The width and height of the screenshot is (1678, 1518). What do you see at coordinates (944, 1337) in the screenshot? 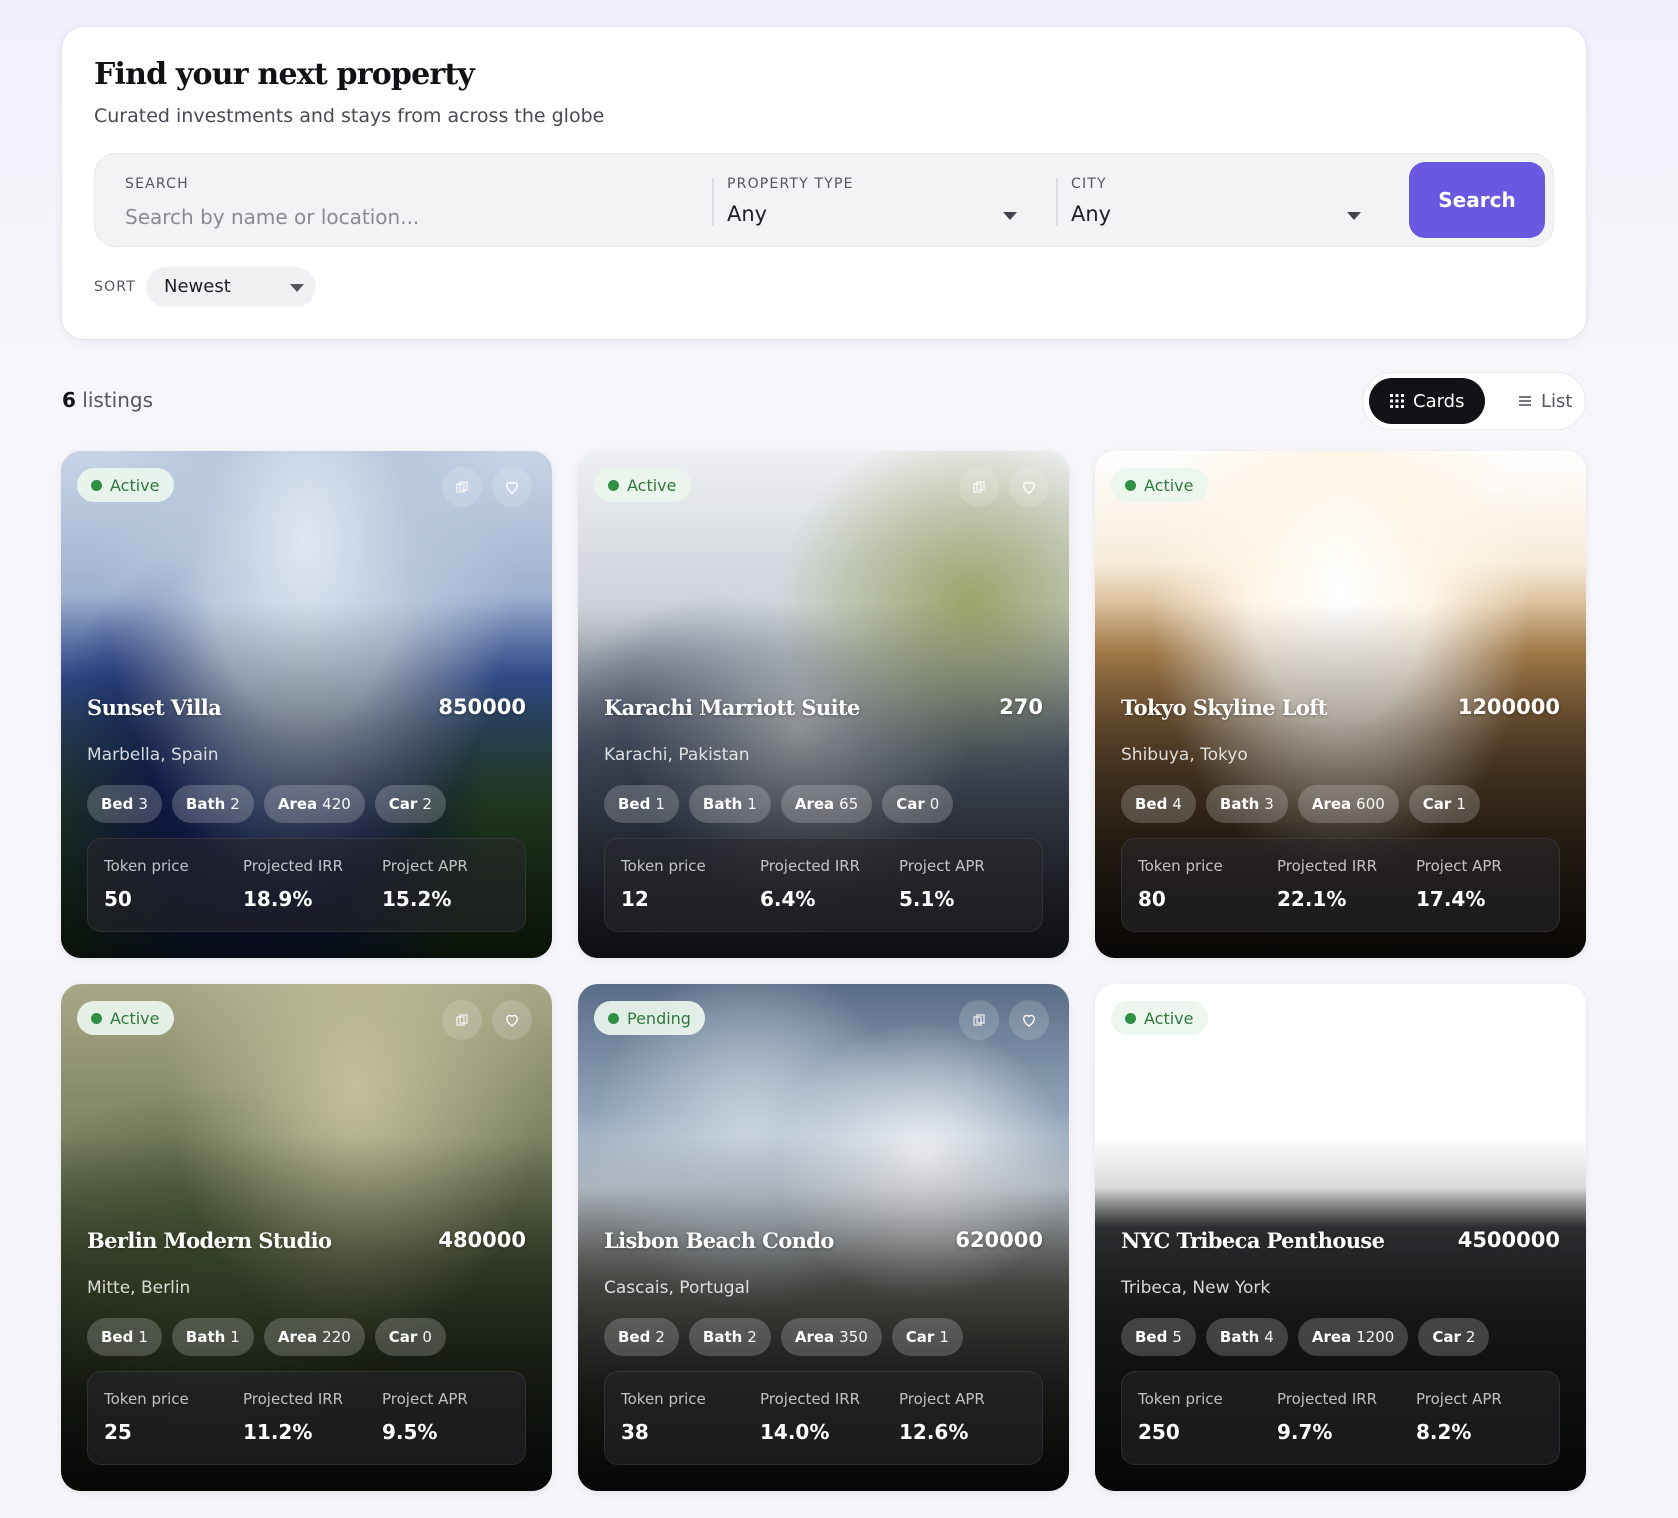
I see `car-count: 1` at bounding box center [944, 1337].